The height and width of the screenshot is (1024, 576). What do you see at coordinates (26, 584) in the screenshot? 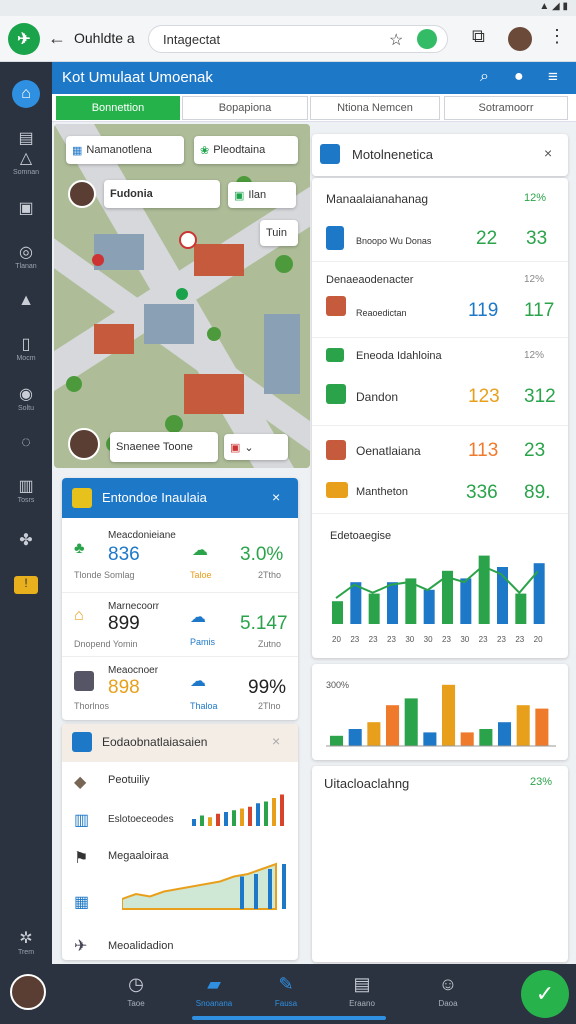
I see `sidebar-item-alert: !` at bounding box center [26, 584].